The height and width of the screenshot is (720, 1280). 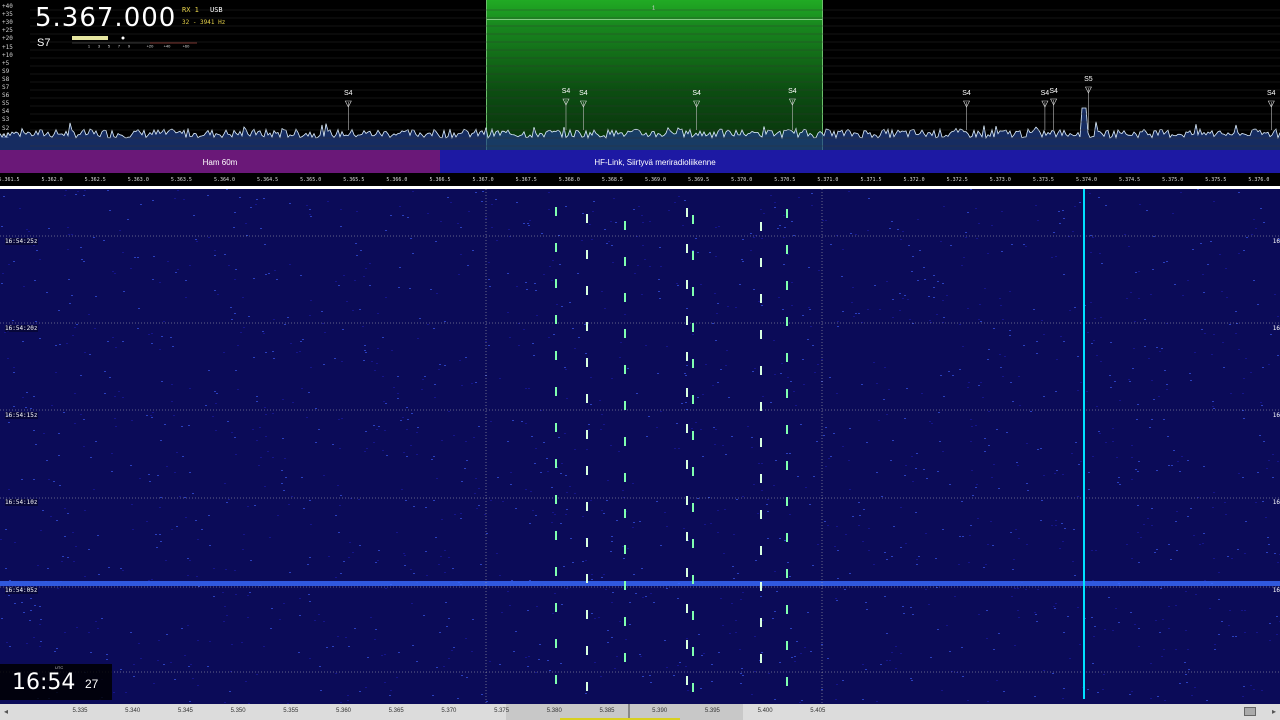 I want to click on minimap-icon, so click(x=1250, y=711).